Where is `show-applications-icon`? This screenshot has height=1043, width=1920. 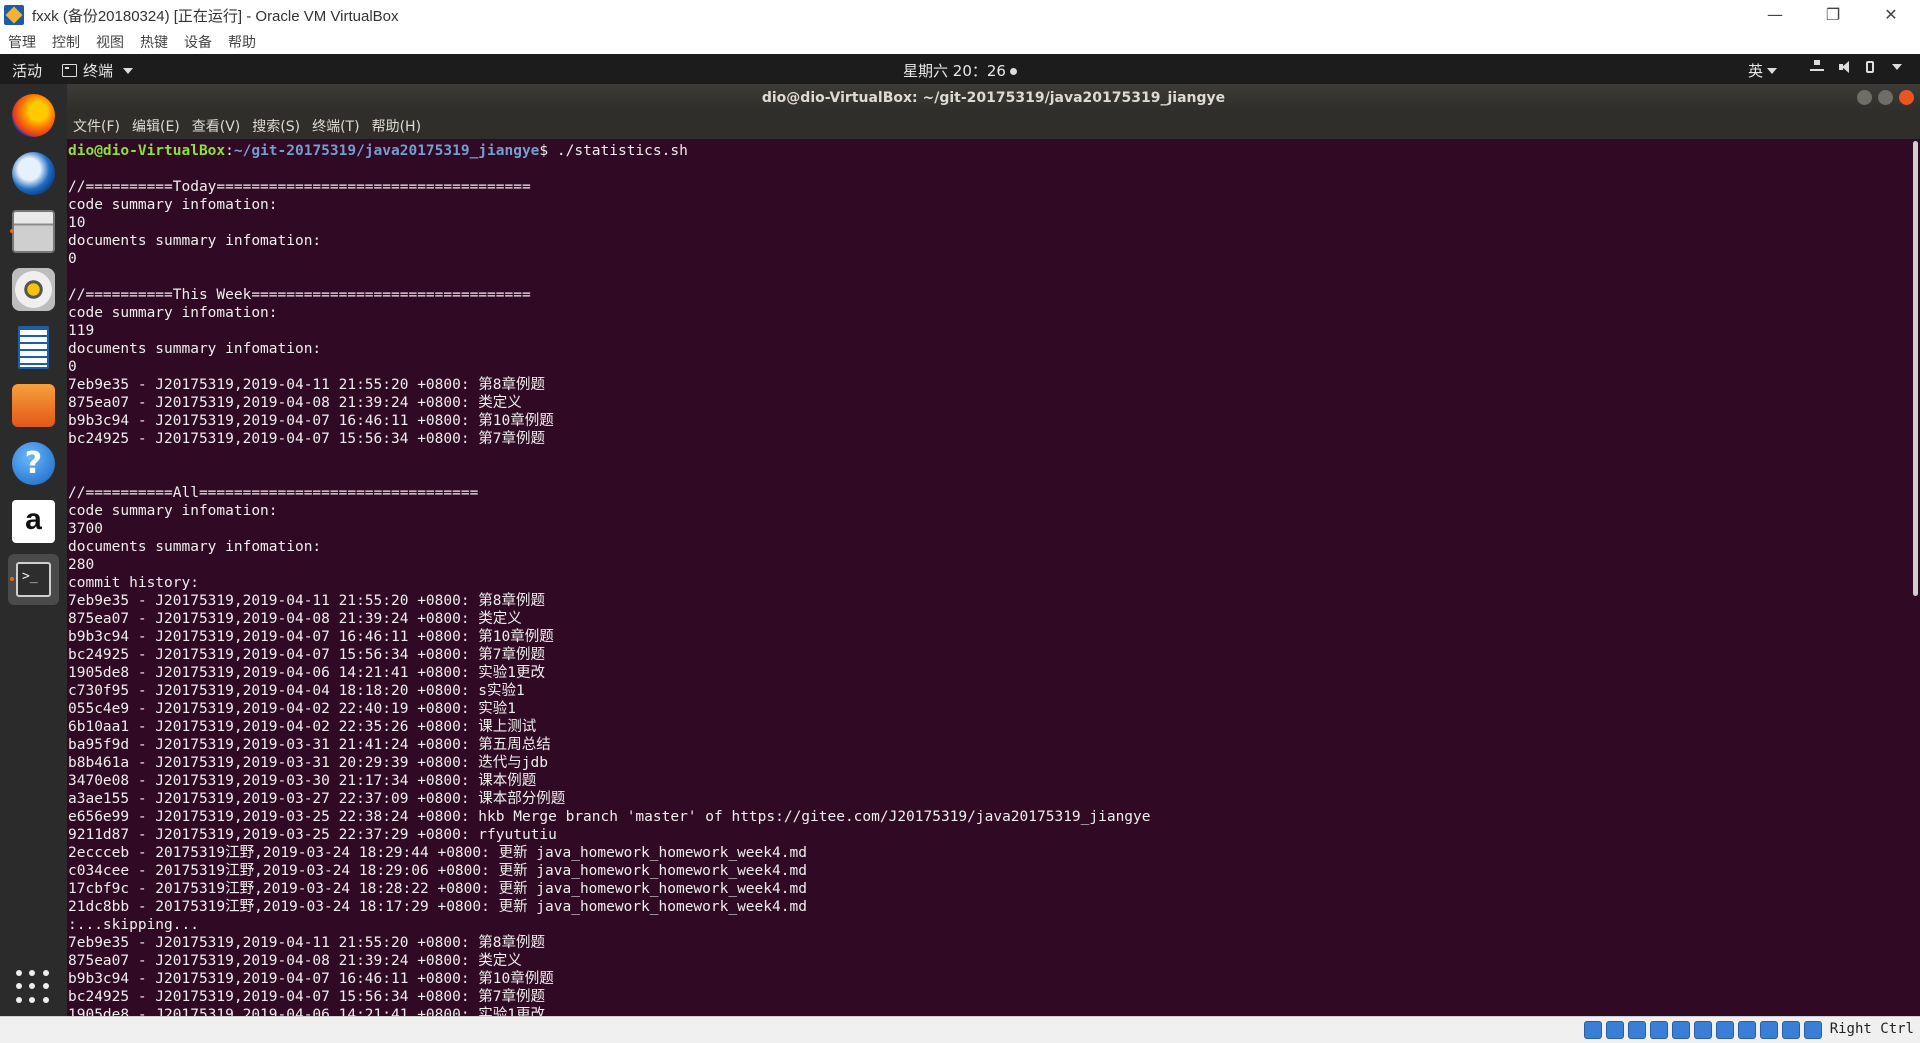 show-applications-icon is located at coordinates (33, 987).